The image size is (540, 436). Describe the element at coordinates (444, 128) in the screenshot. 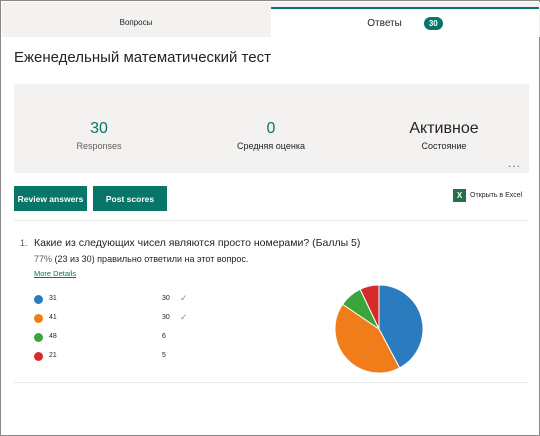

I see `state-value: Активное` at that location.